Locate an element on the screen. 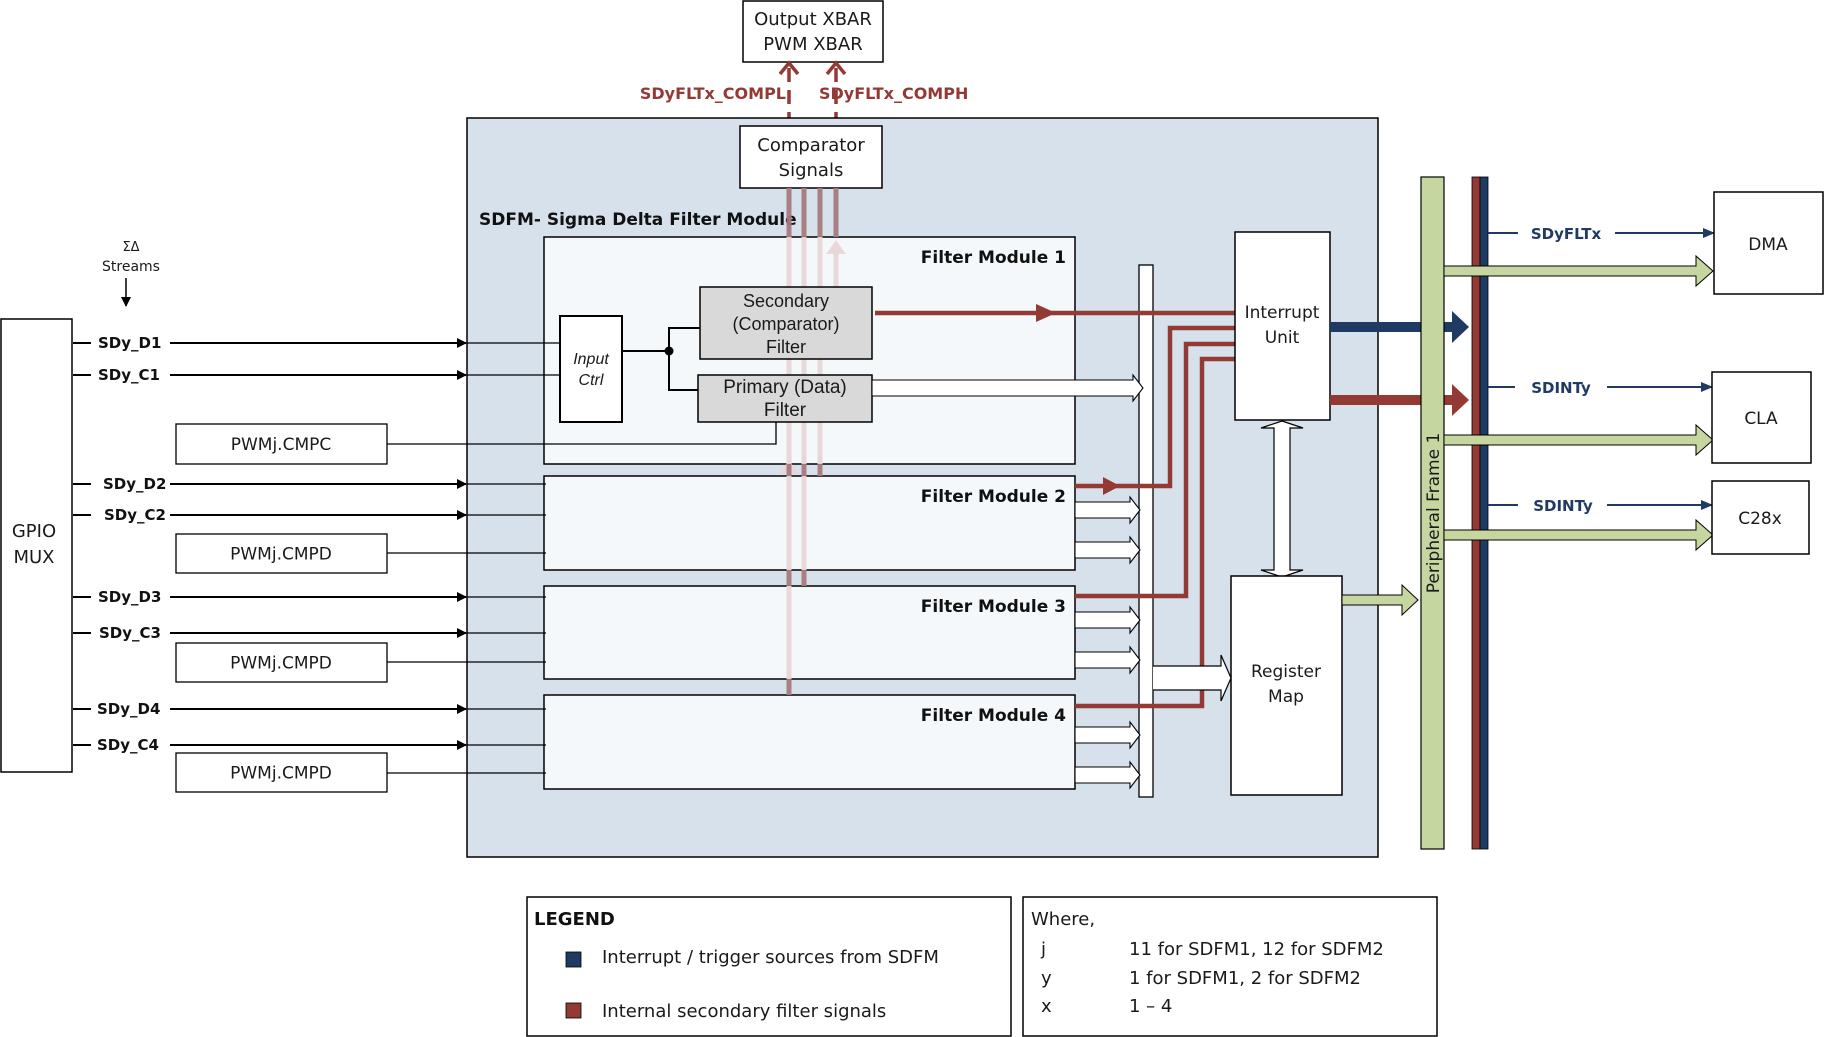 This screenshot has width=1825, height=1037. comph-signal: SDyFLTx_COMPH is located at coordinates (893, 93).